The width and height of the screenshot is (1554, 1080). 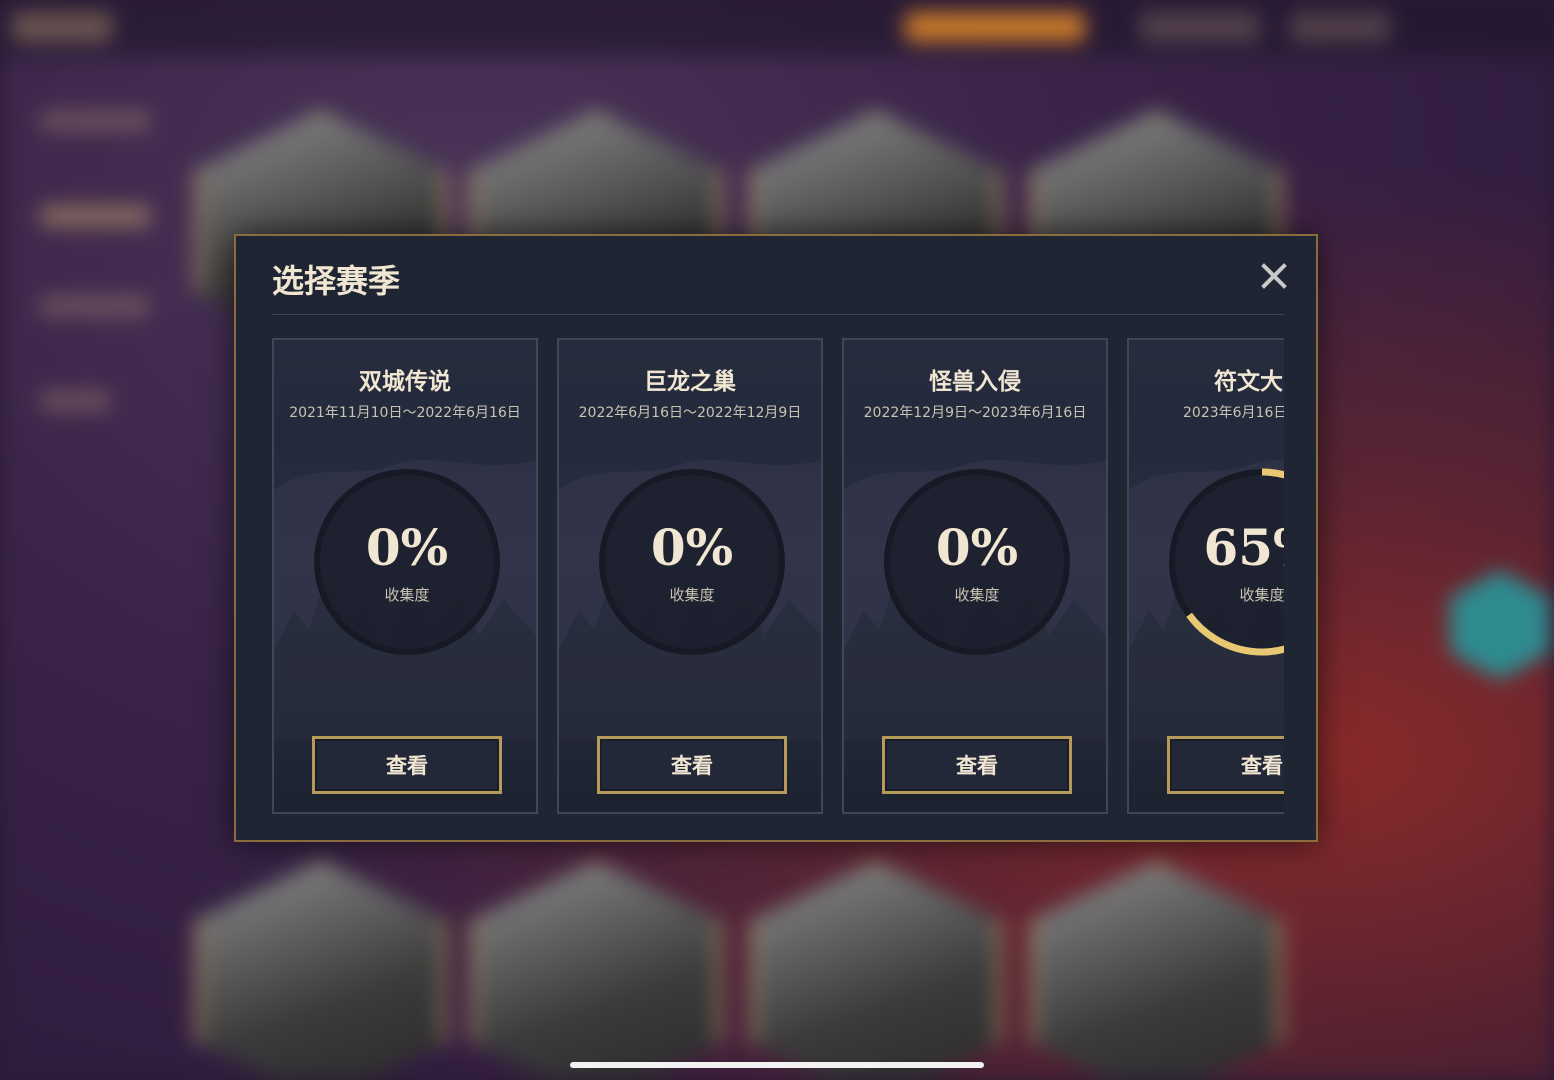 I want to click on background-logo, so click(x=62, y=27).